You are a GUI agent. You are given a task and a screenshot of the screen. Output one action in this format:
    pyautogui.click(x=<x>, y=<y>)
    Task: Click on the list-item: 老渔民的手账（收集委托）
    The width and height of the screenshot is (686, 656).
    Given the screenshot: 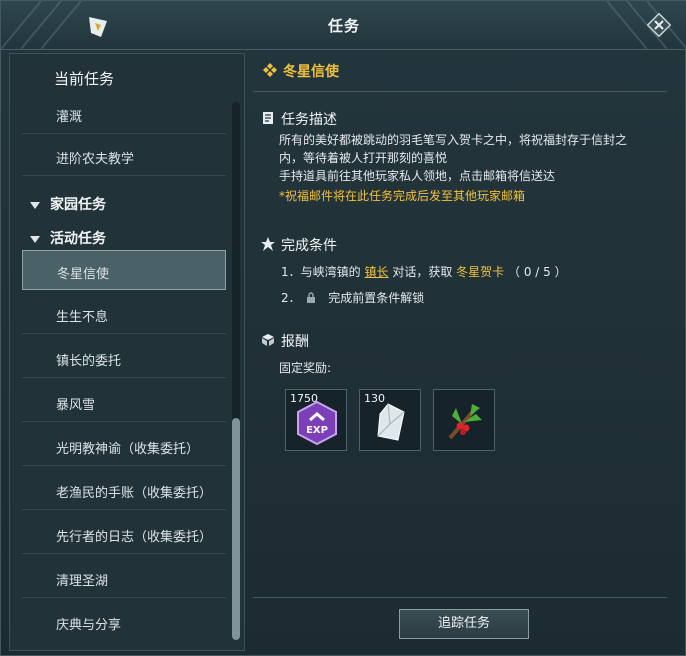 What is the action you would take?
    pyautogui.click(x=124, y=490)
    